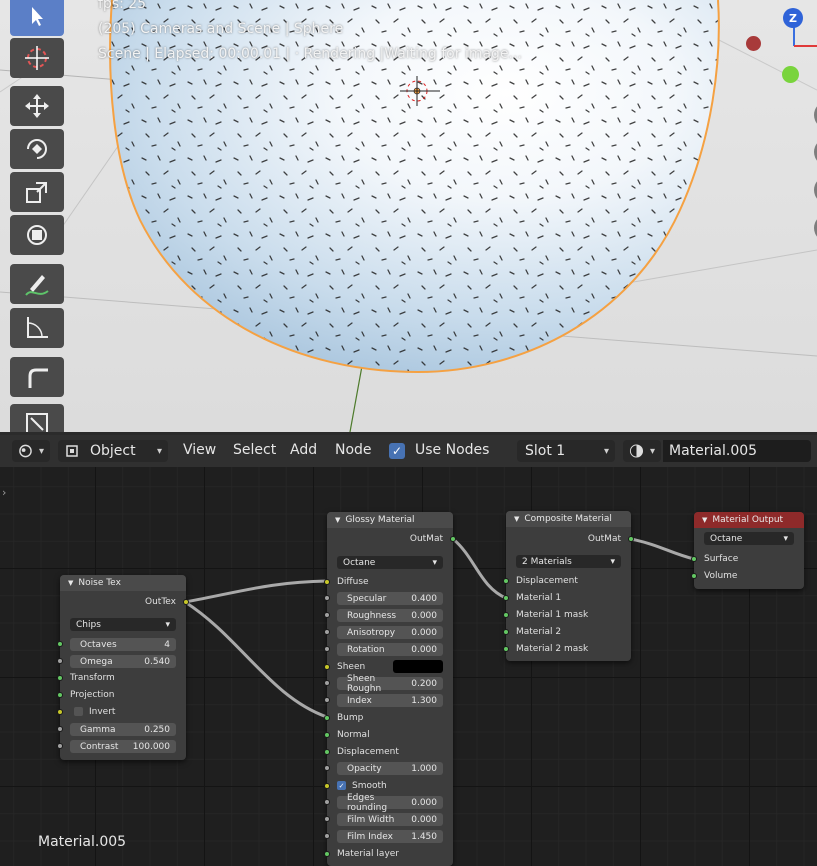  I want to click on node-material-output: ▼ Material Output Octane ▾ Surface Volume, so click(747, 550).